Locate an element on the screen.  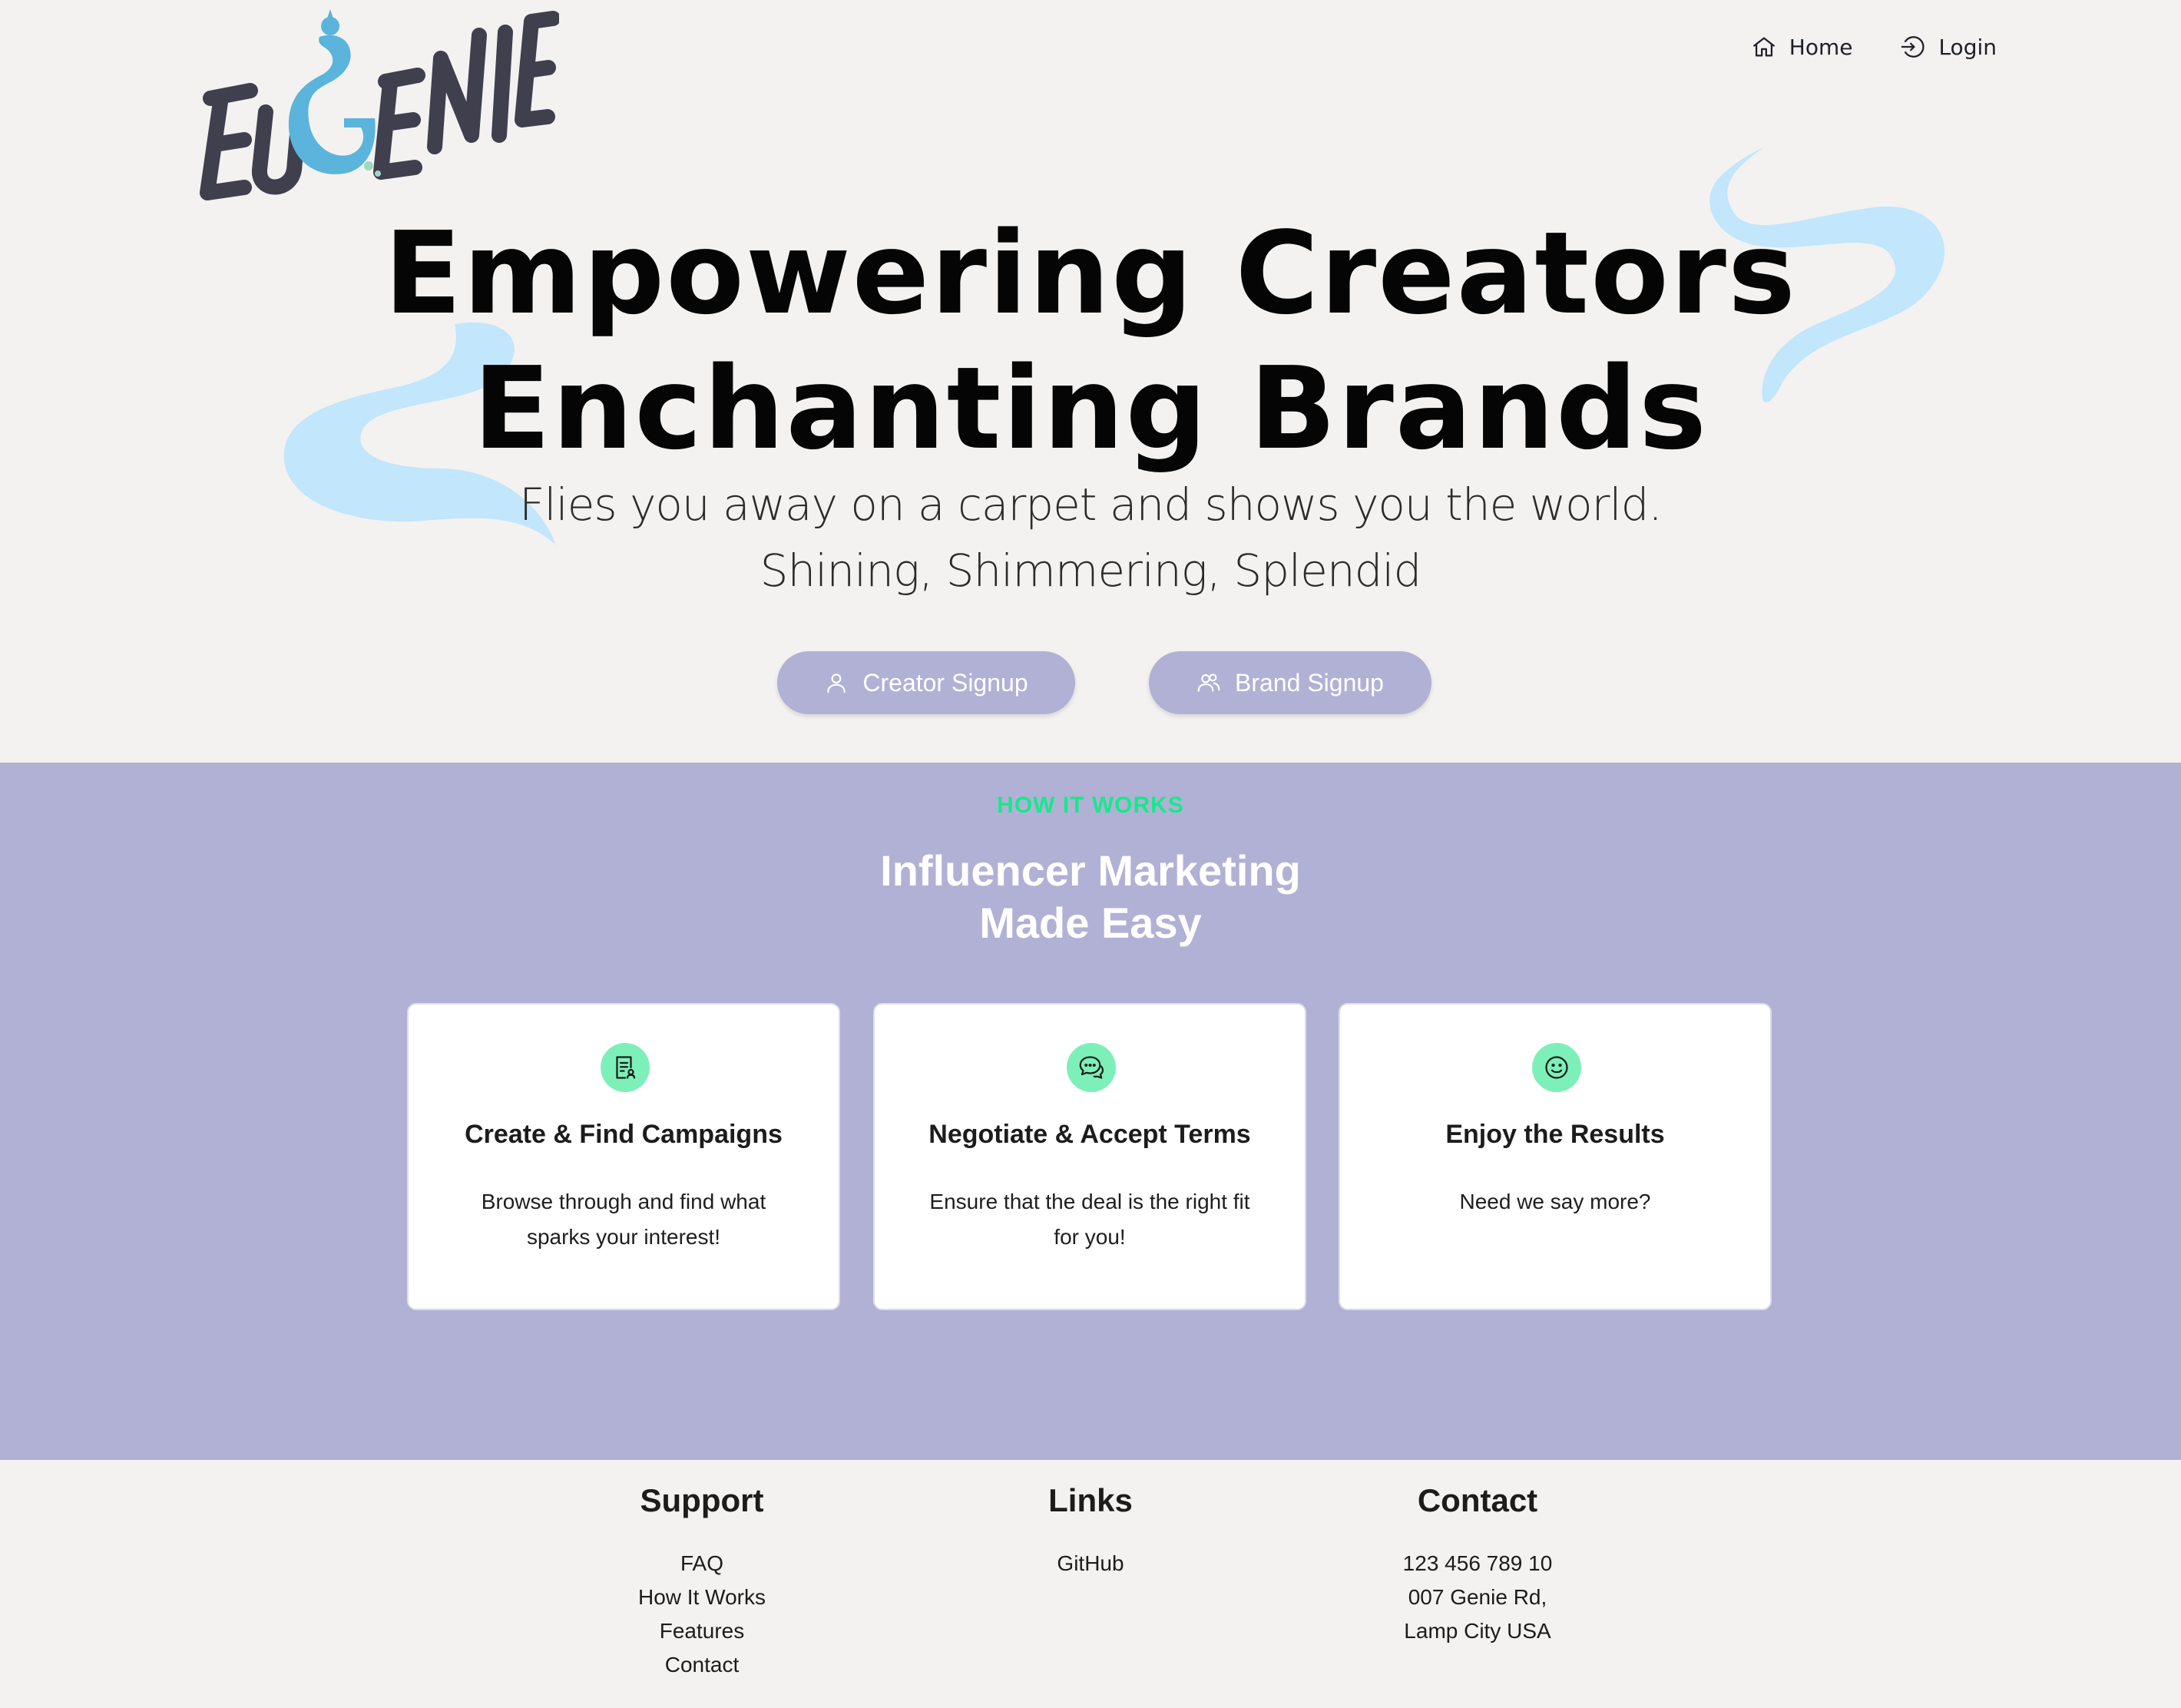
creator-signup-button: Creator Signup is located at coordinates (926, 682).